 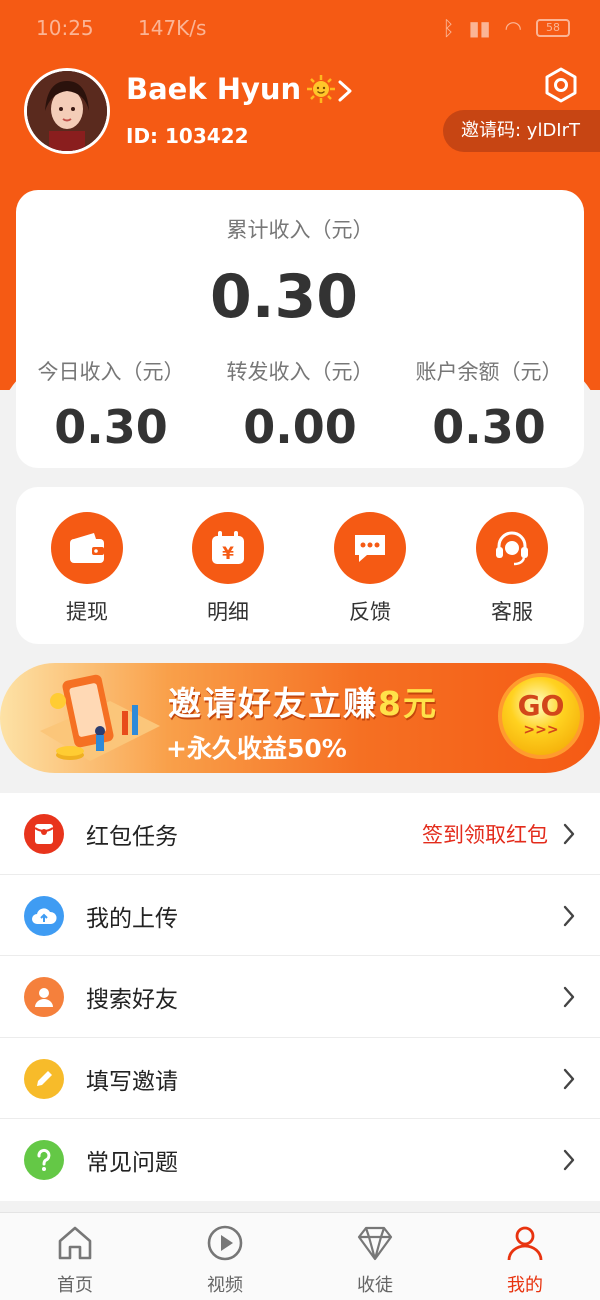 I want to click on action-service: 客服, so click(x=512, y=569).